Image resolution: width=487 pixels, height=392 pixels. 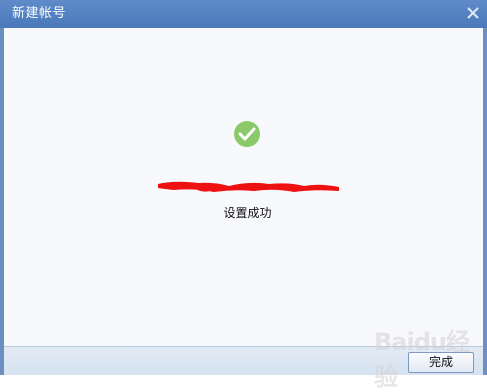 What do you see at coordinates (249, 185) in the screenshot?
I see `account-name-redacted` at bounding box center [249, 185].